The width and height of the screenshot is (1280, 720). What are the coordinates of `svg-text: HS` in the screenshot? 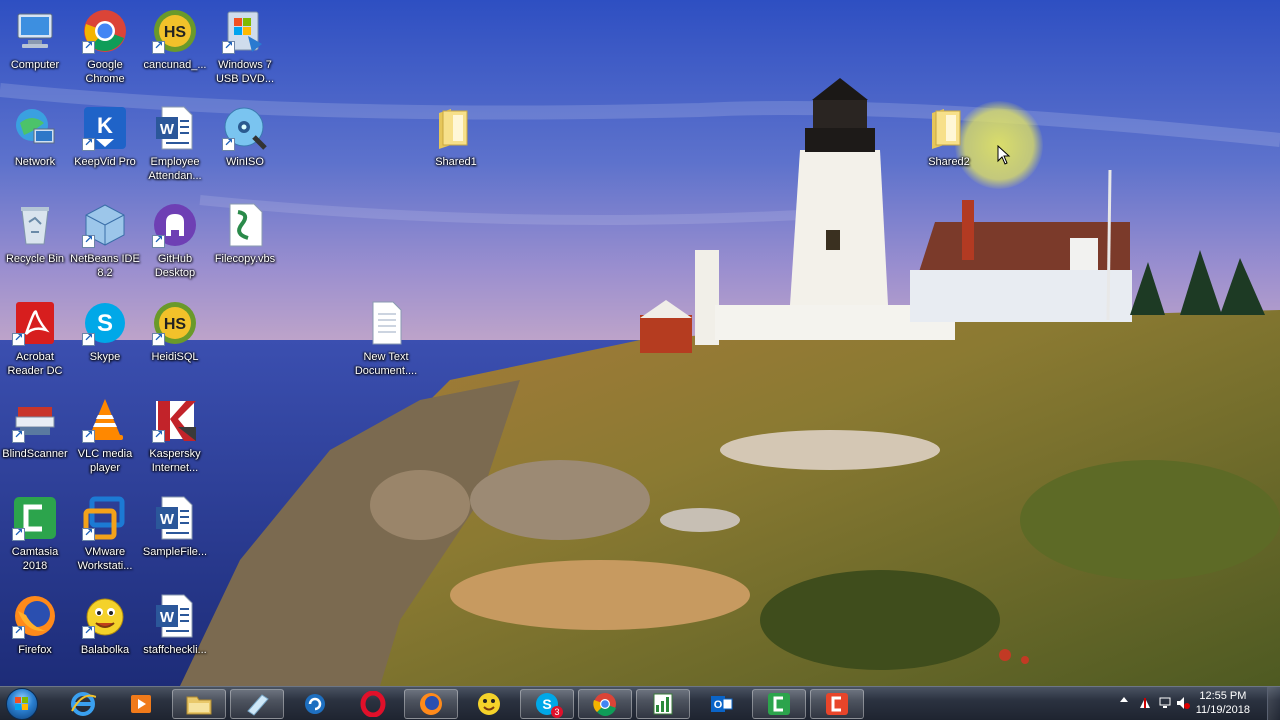 It's located at (175, 32).